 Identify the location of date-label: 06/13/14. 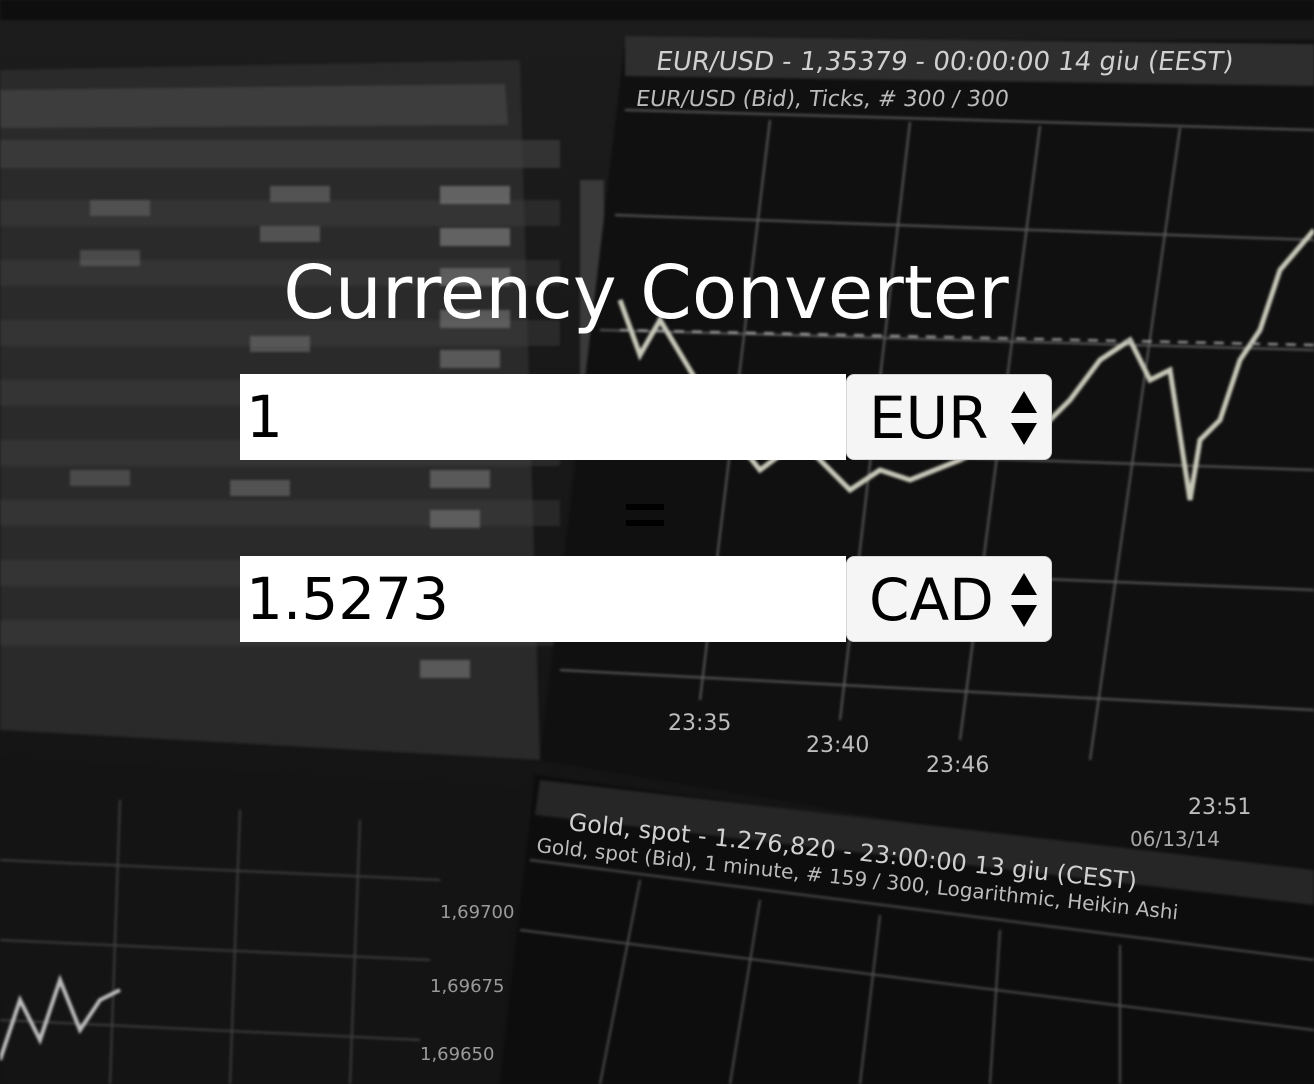
(1175, 839).